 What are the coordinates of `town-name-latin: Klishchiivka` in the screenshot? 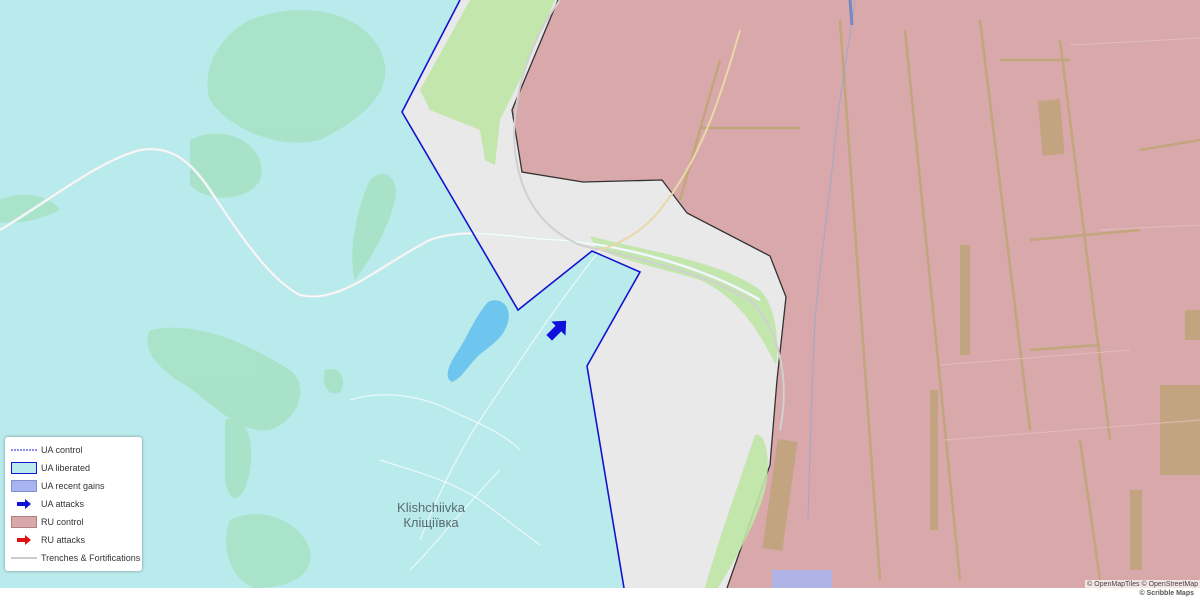 It's located at (431, 507).